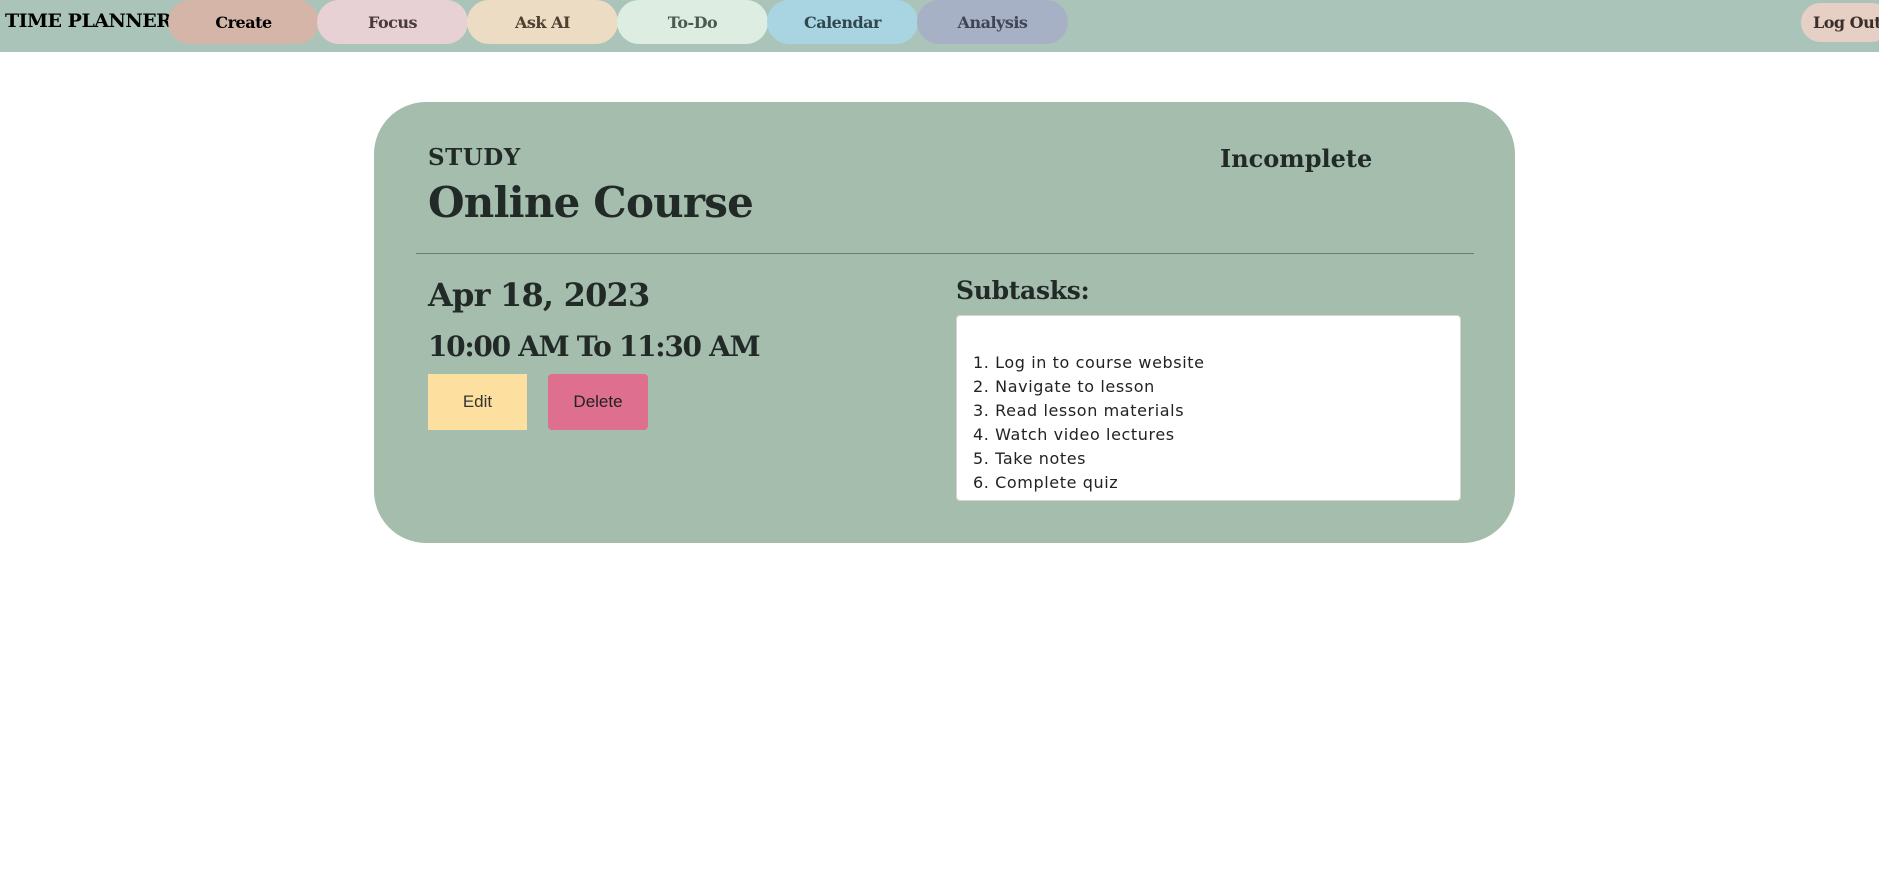 The height and width of the screenshot is (896, 1879). I want to click on task-category: STUDY, so click(474, 157).